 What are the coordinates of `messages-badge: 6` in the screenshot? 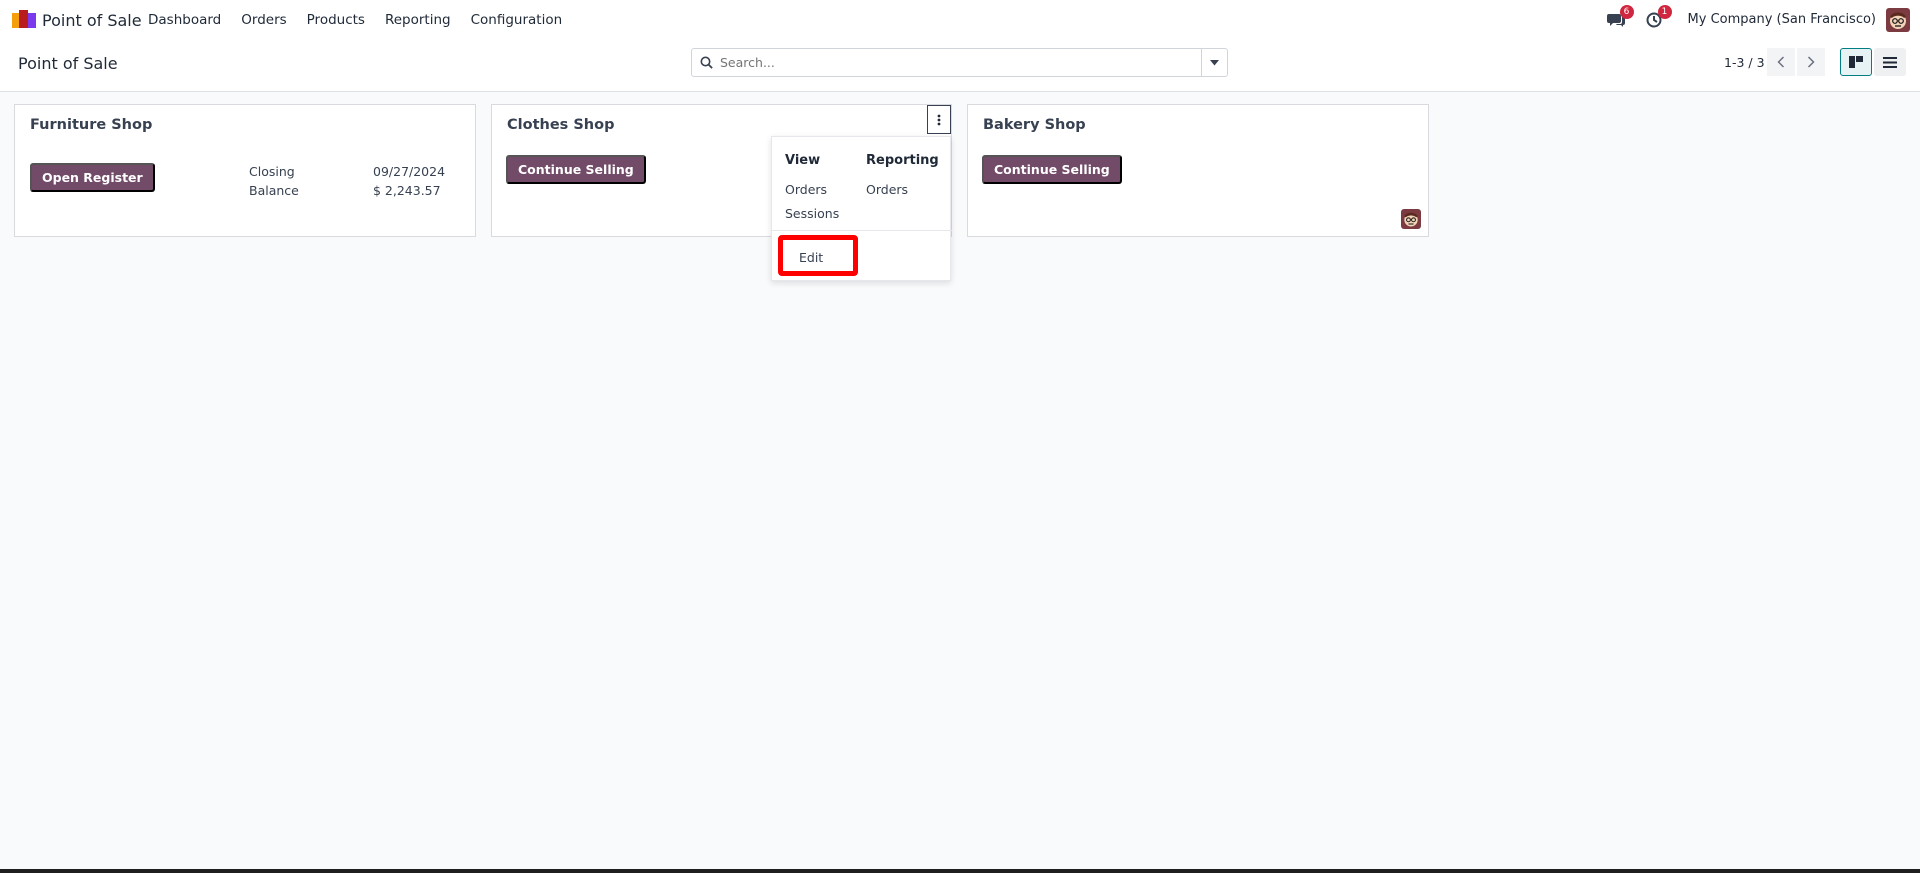 It's located at (1626, 11).